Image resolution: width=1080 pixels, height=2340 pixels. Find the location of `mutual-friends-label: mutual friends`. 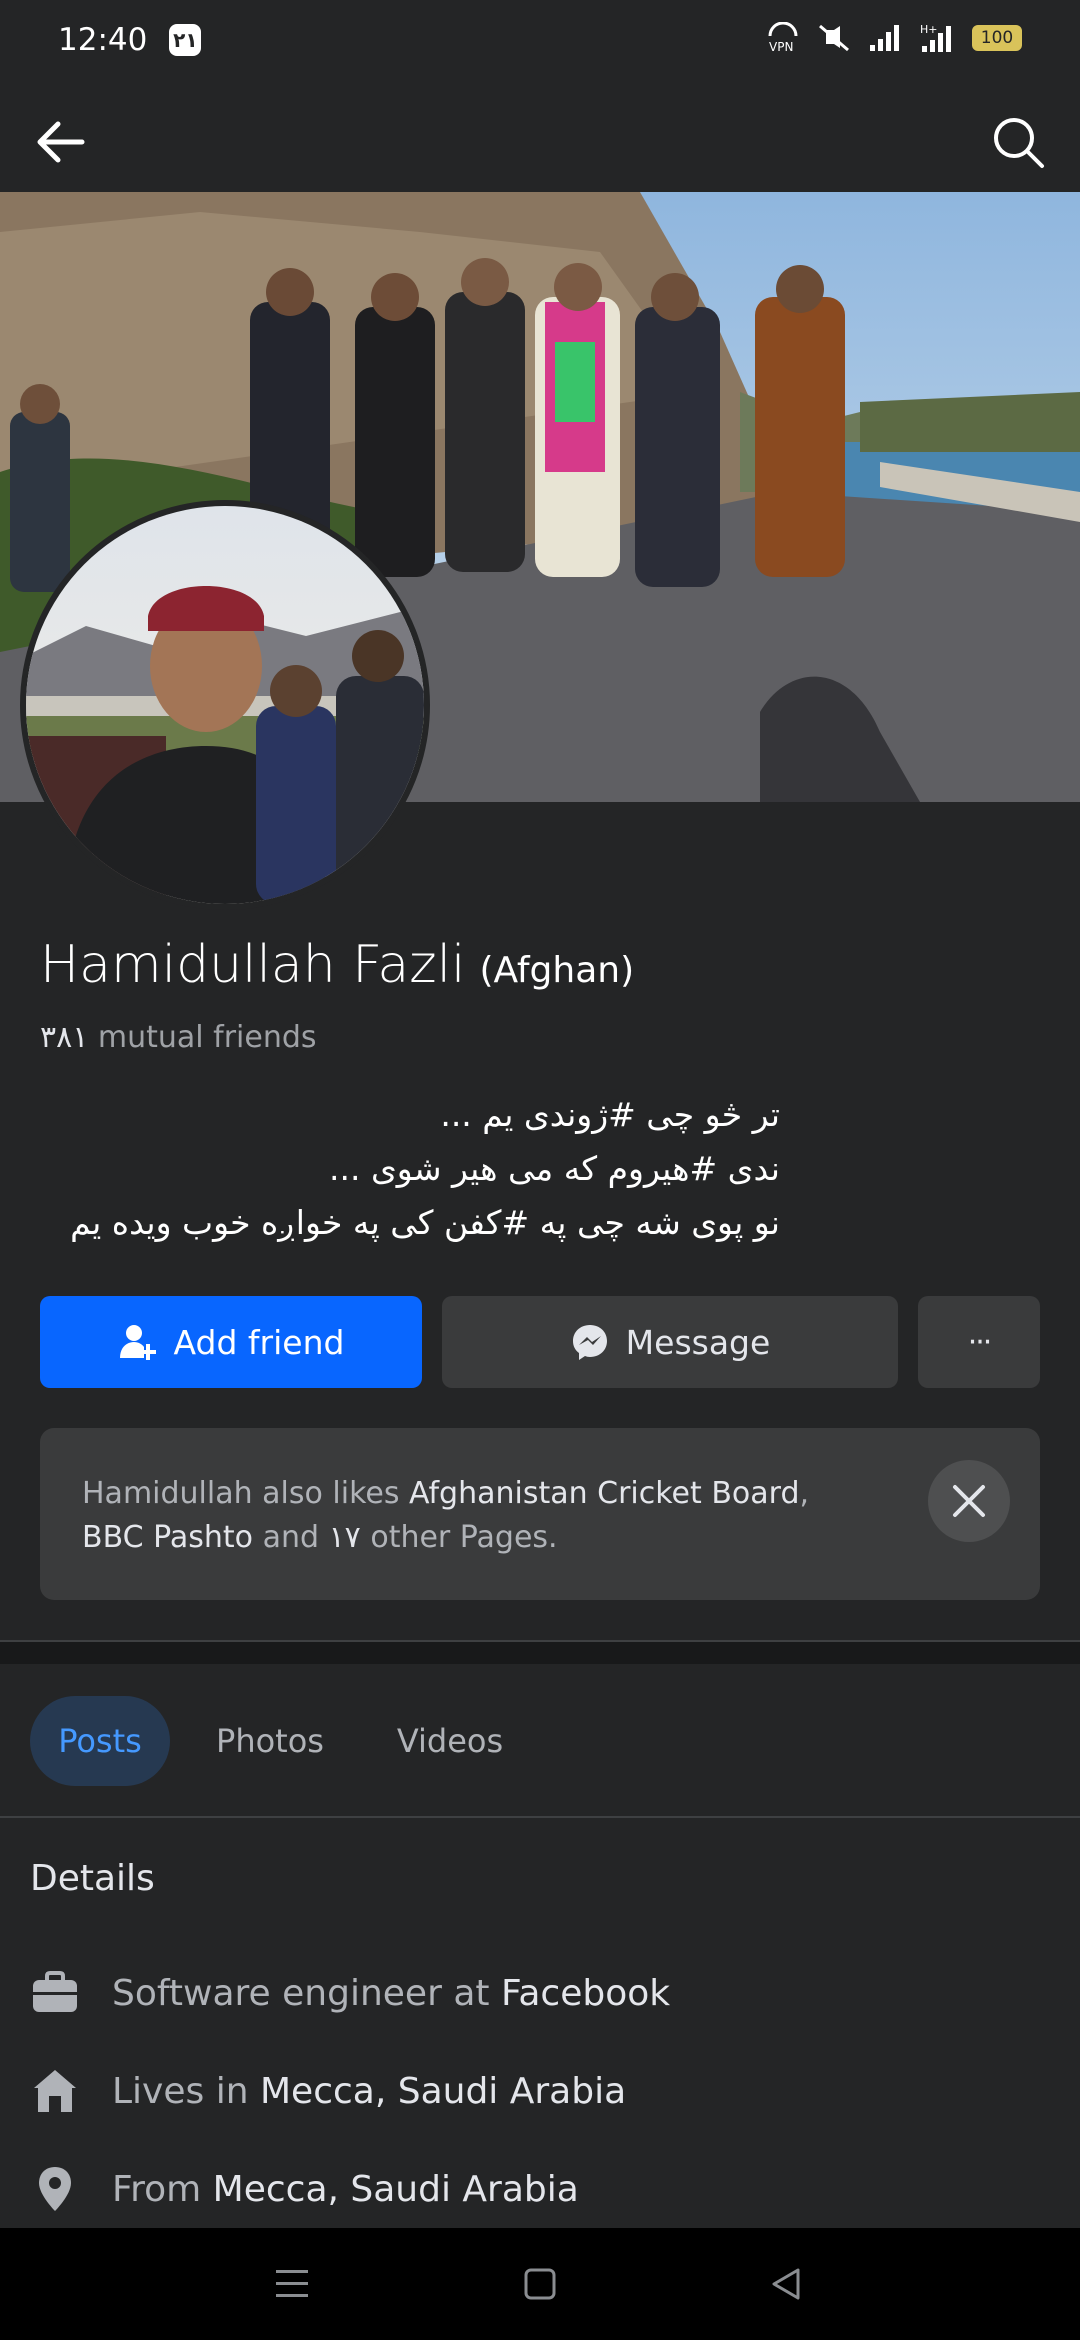

mutual-friends-label: mutual friends is located at coordinates (207, 1037).